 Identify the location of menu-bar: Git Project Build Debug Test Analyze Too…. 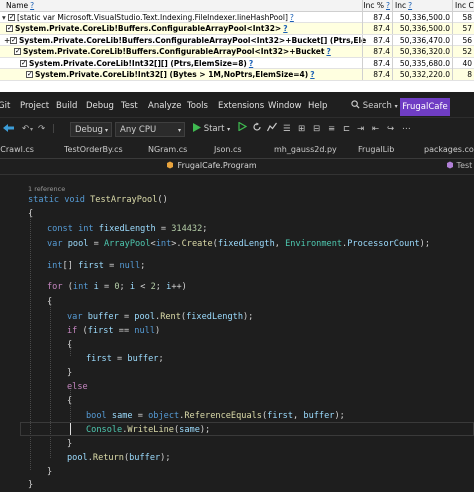
(237, 107).